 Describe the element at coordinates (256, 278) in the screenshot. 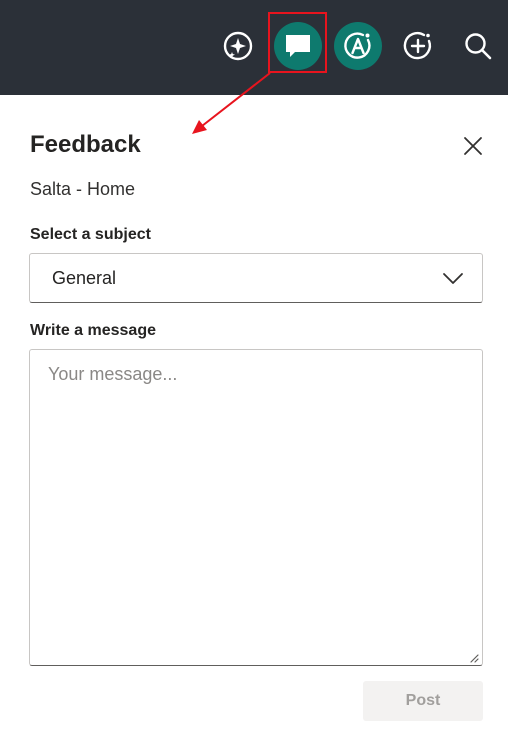

I see `subject-select: General` at that location.